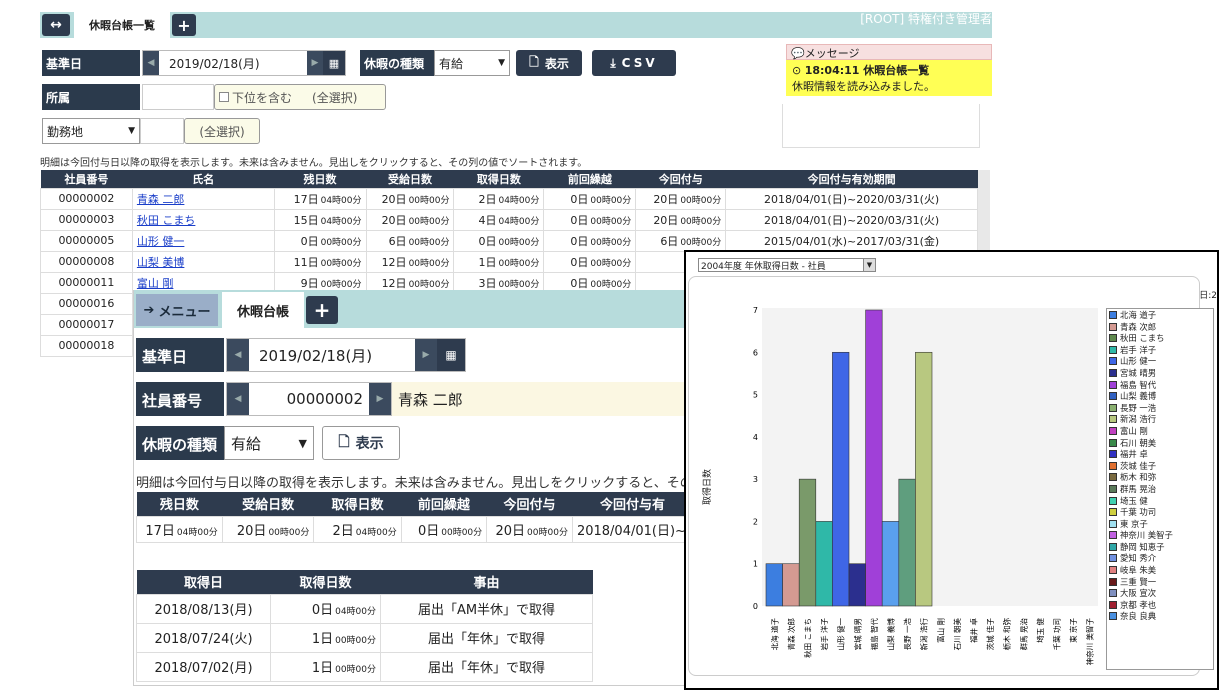  I want to click on col-taken-days: 取得日数, so click(325, 582).